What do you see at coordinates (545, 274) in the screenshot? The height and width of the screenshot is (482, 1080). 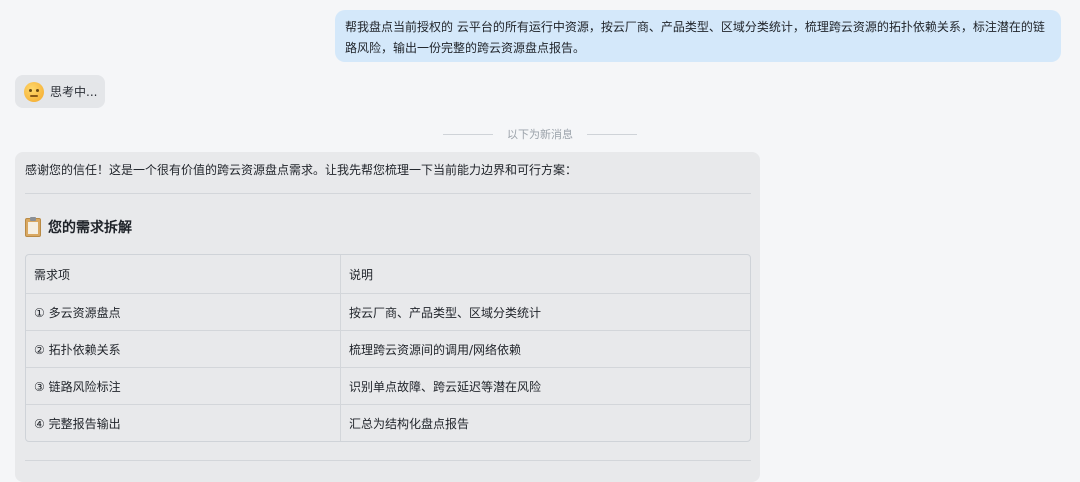 I see `column-header-description: 说明` at bounding box center [545, 274].